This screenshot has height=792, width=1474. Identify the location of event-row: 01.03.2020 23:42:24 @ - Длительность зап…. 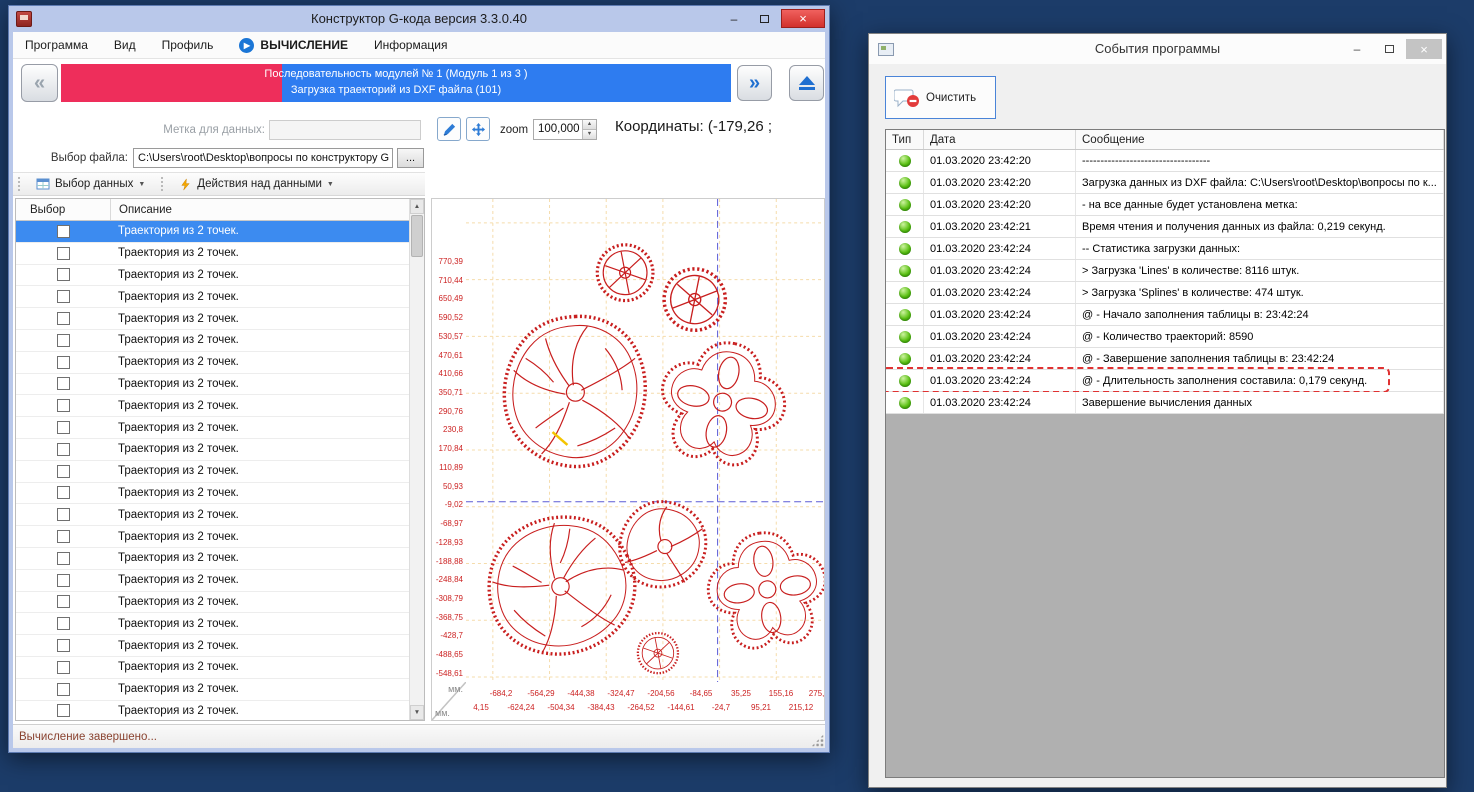
(1165, 380).